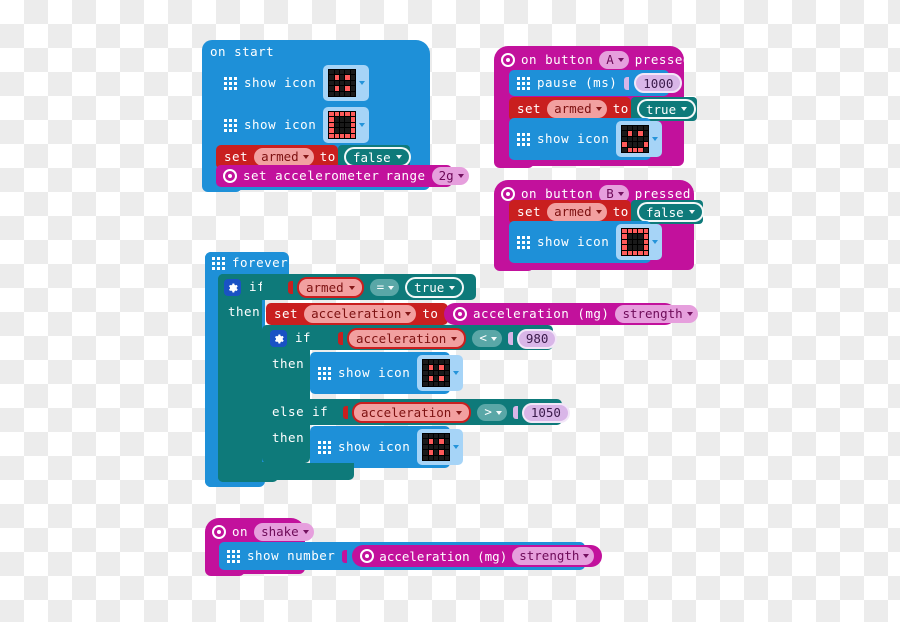  I want to click on block-show-number: show number acceleration (mg) strength, so click(411, 556).